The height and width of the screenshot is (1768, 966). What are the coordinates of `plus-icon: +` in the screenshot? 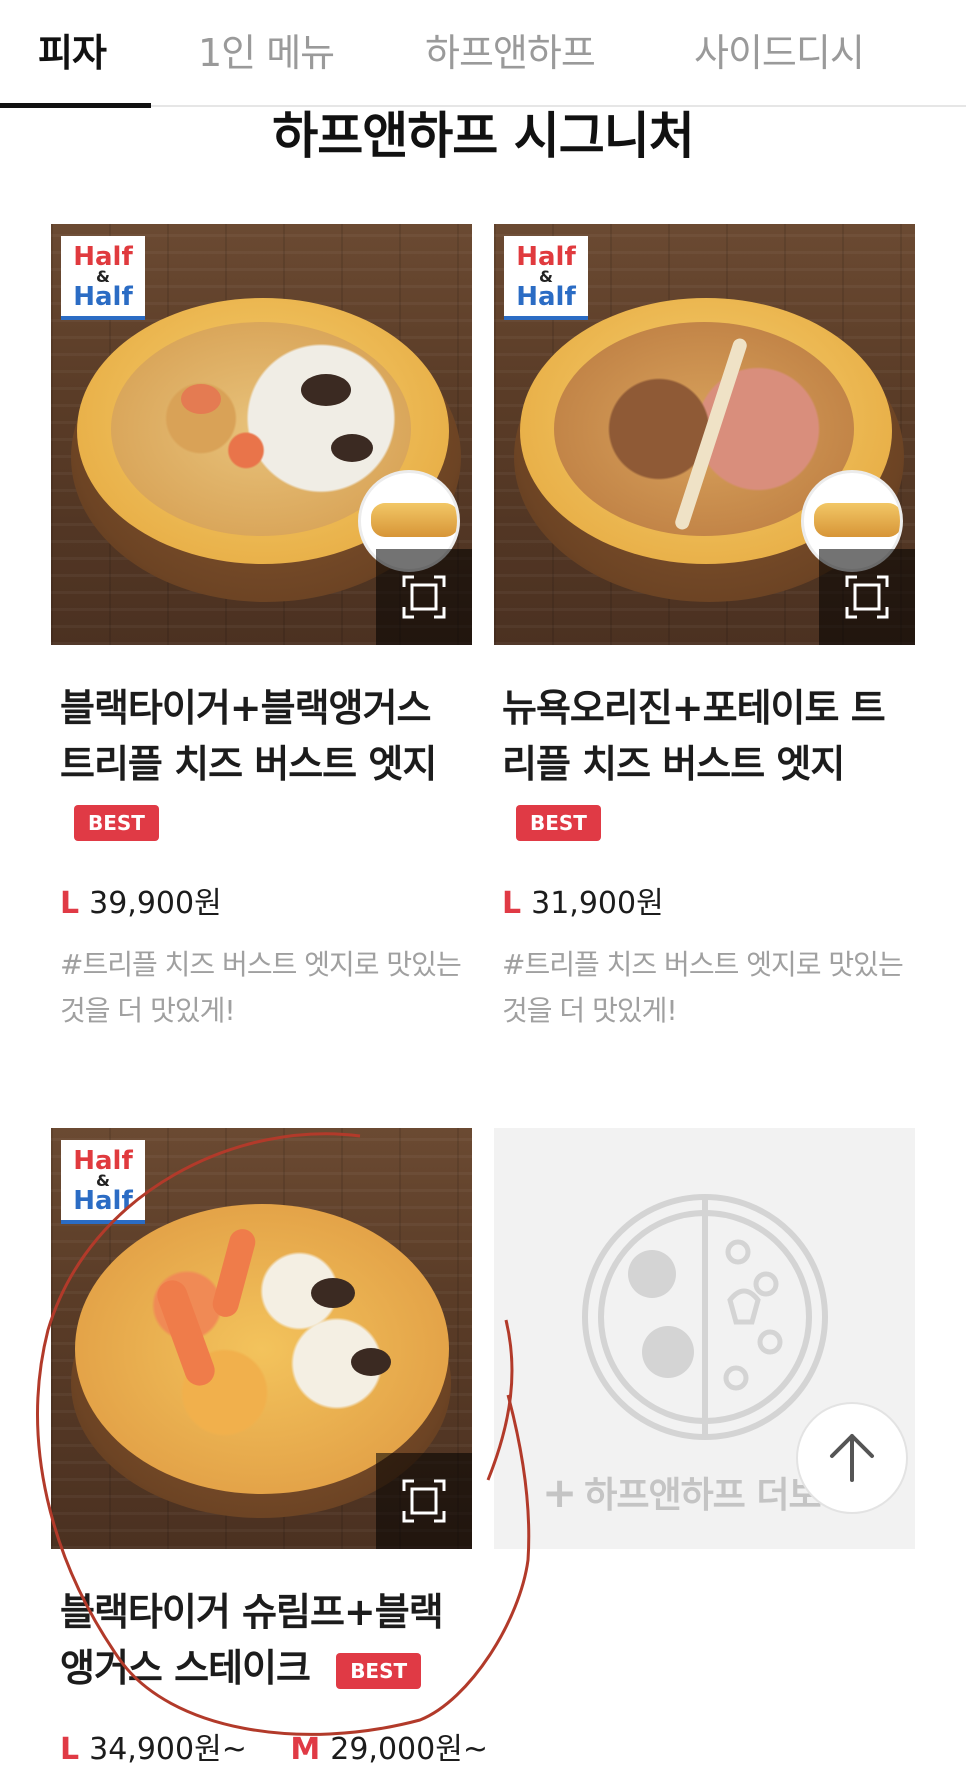 It's located at (559, 1492).